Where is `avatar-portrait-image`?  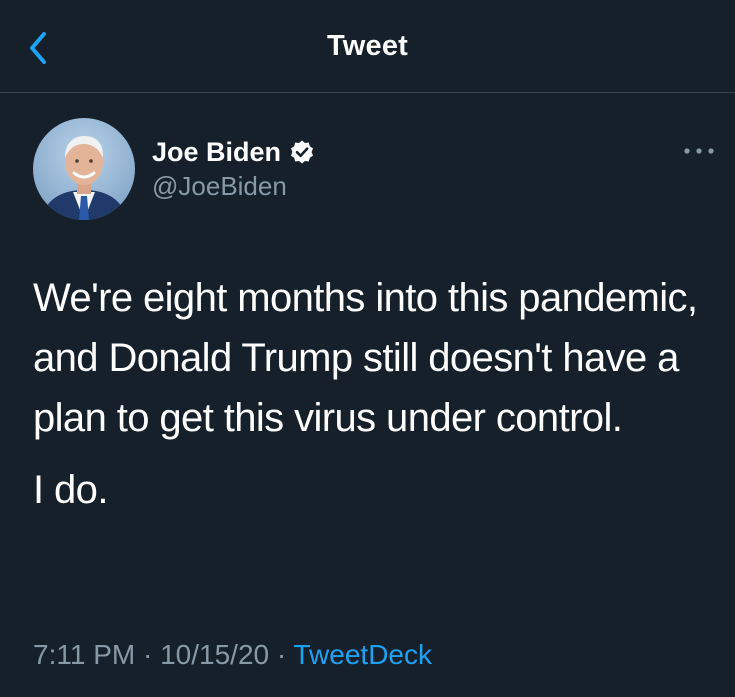
avatar-portrait-image is located at coordinates (84, 169).